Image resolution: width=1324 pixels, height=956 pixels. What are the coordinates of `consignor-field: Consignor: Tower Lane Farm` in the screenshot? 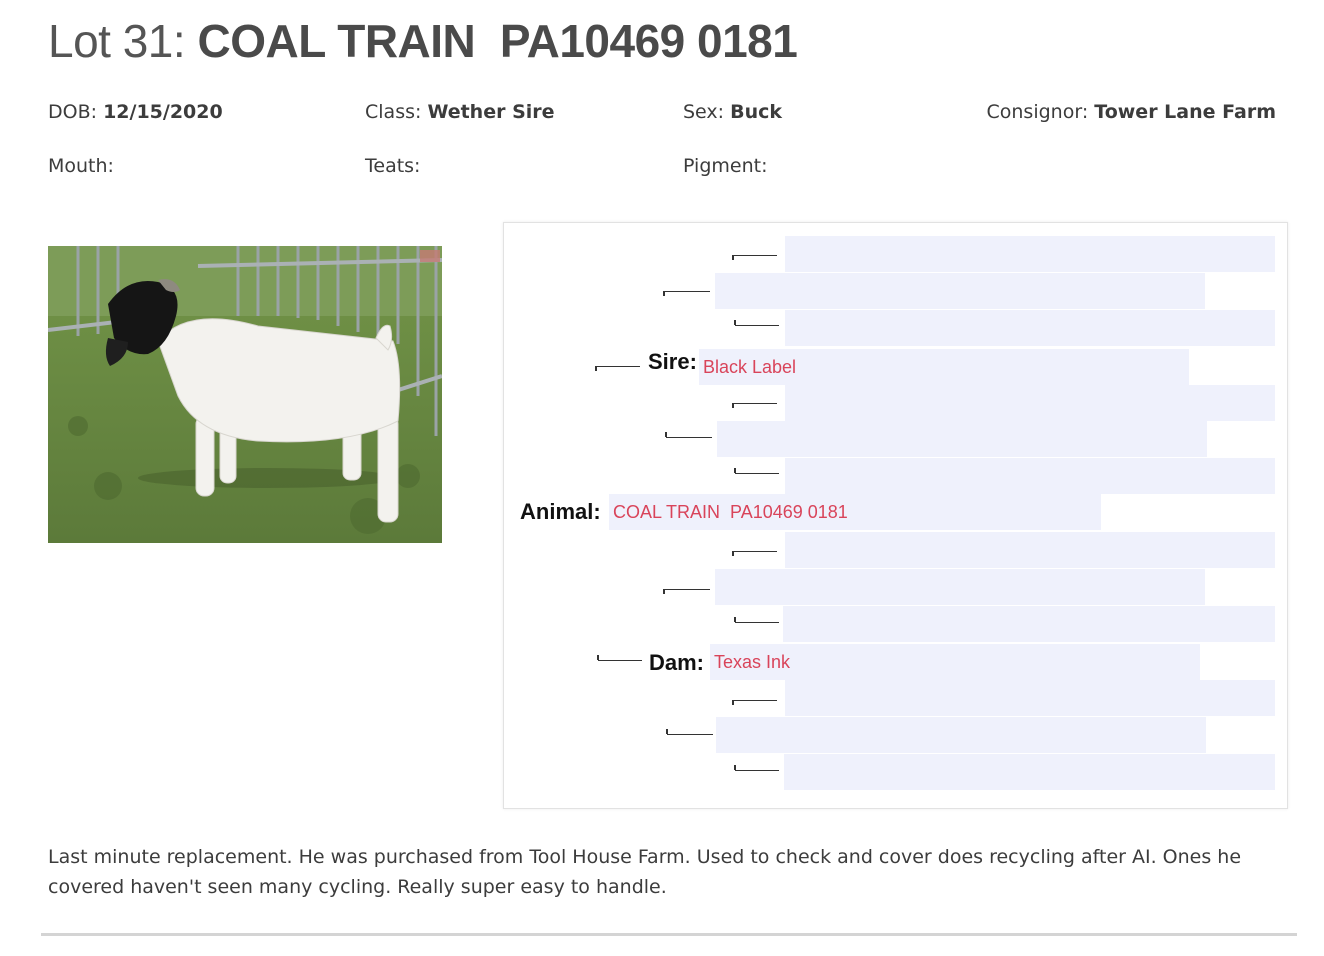 It's located at (1132, 112).